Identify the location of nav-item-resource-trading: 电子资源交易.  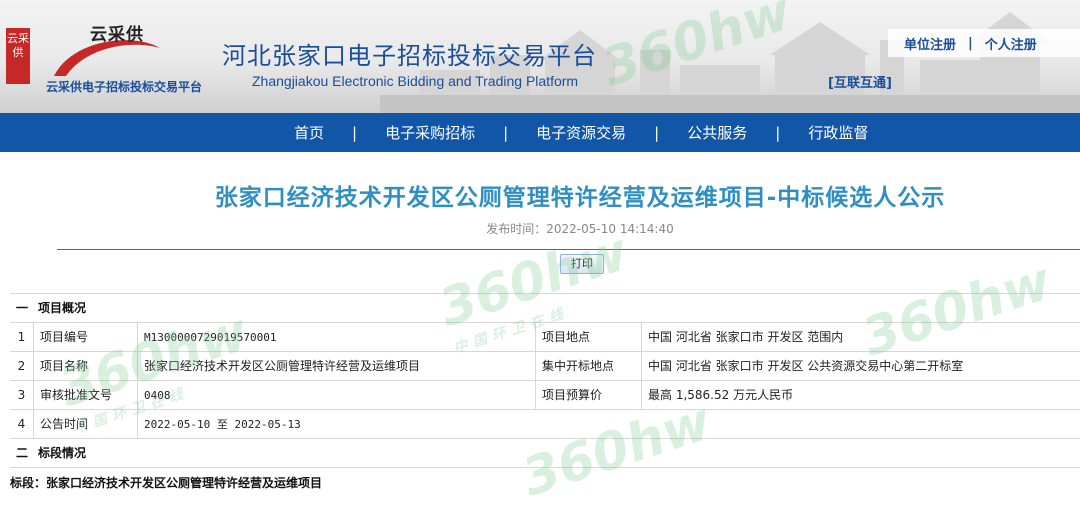
(581, 132).